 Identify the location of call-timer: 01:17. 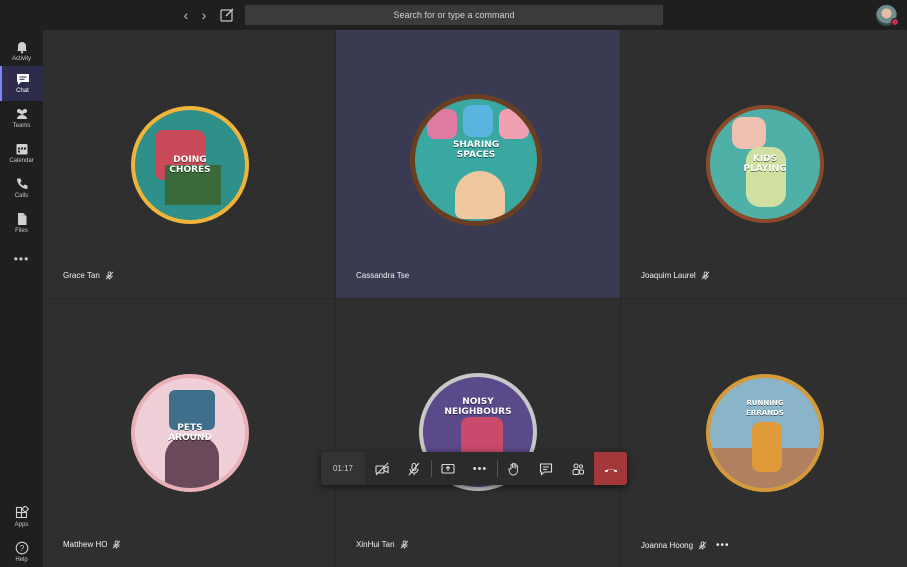
(343, 468).